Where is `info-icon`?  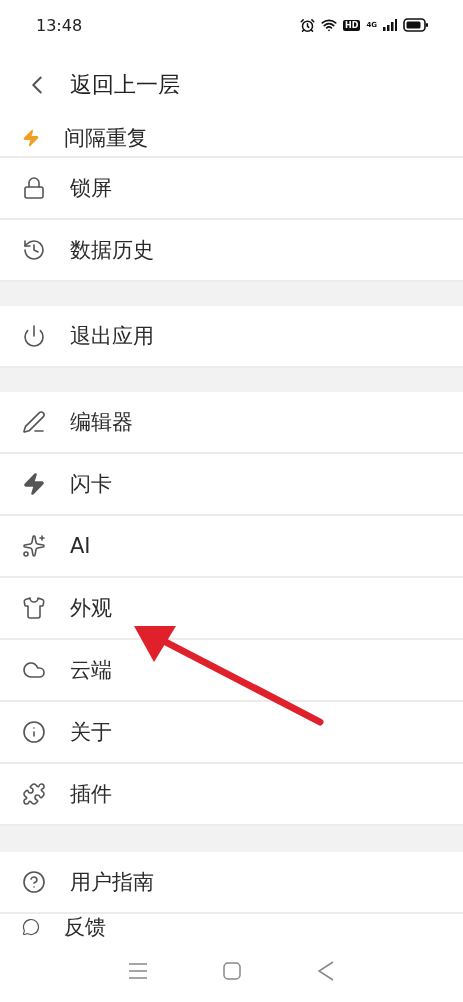 info-icon is located at coordinates (34, 732).